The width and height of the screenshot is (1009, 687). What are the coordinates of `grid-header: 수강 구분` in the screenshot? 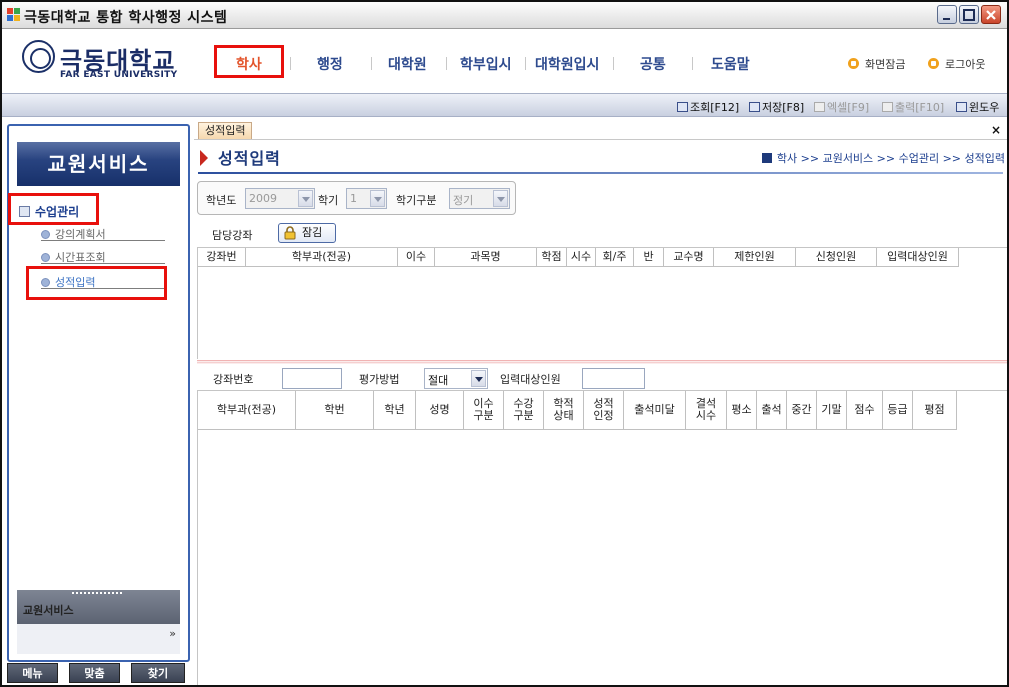 It's located at (524, 410).